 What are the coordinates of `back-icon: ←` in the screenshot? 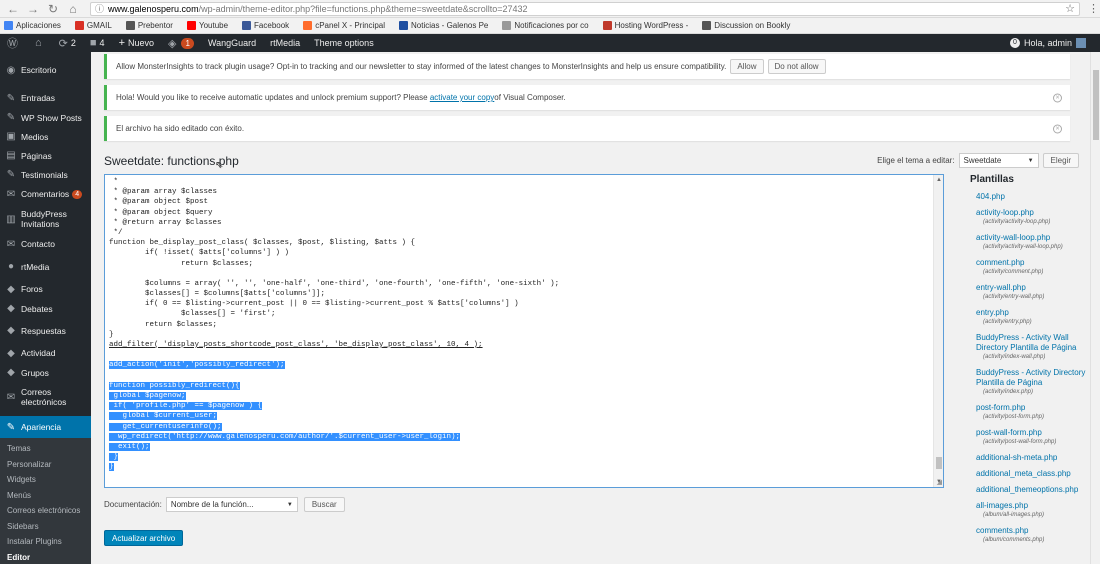 It's located at (13, 9).